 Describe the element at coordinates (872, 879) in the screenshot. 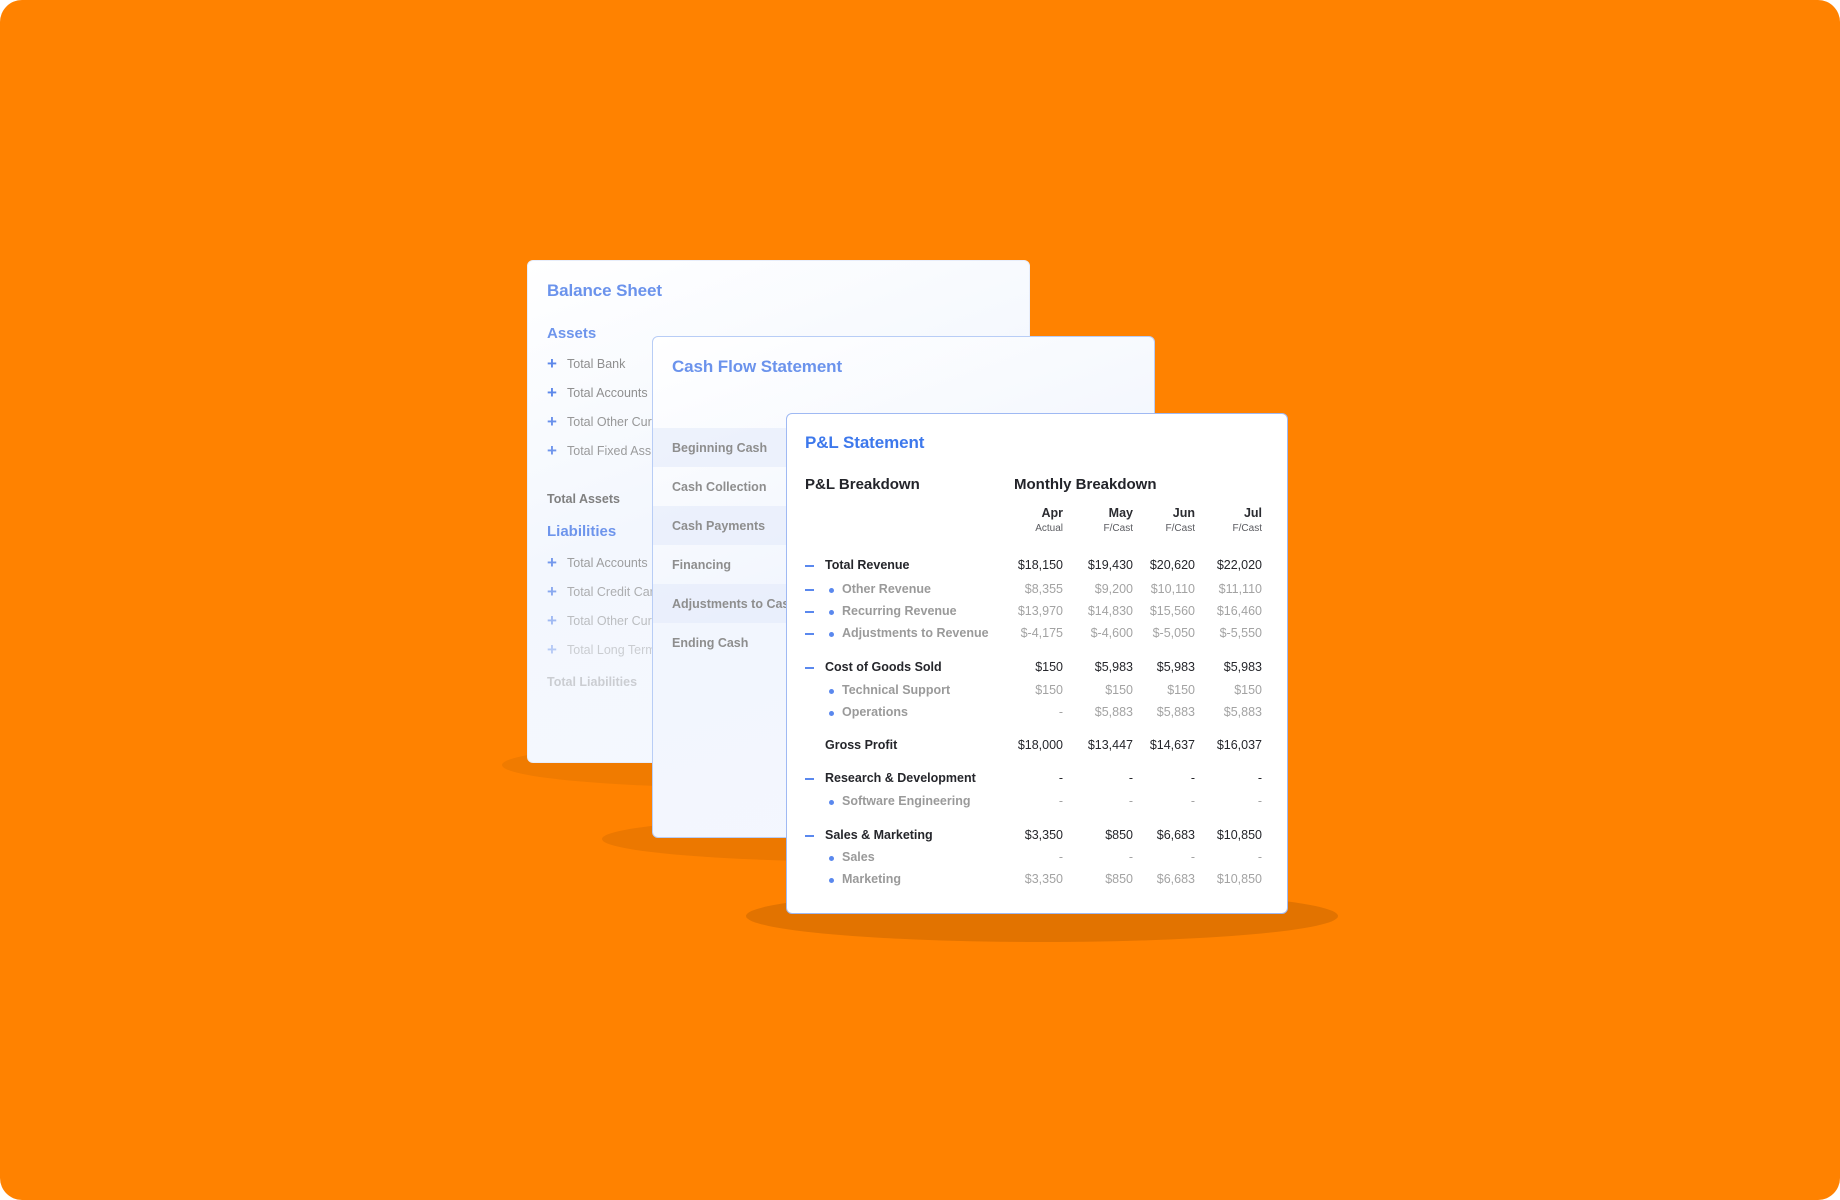

I see `pl-row-label: Marketing` at that location.